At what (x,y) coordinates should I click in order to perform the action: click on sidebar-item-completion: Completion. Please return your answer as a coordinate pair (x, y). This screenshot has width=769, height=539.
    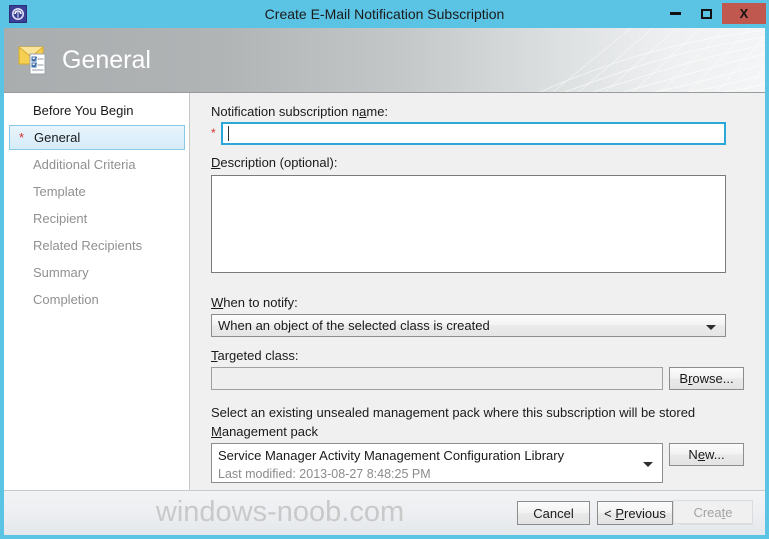
    Looking at the image, I should click on (97, 299).